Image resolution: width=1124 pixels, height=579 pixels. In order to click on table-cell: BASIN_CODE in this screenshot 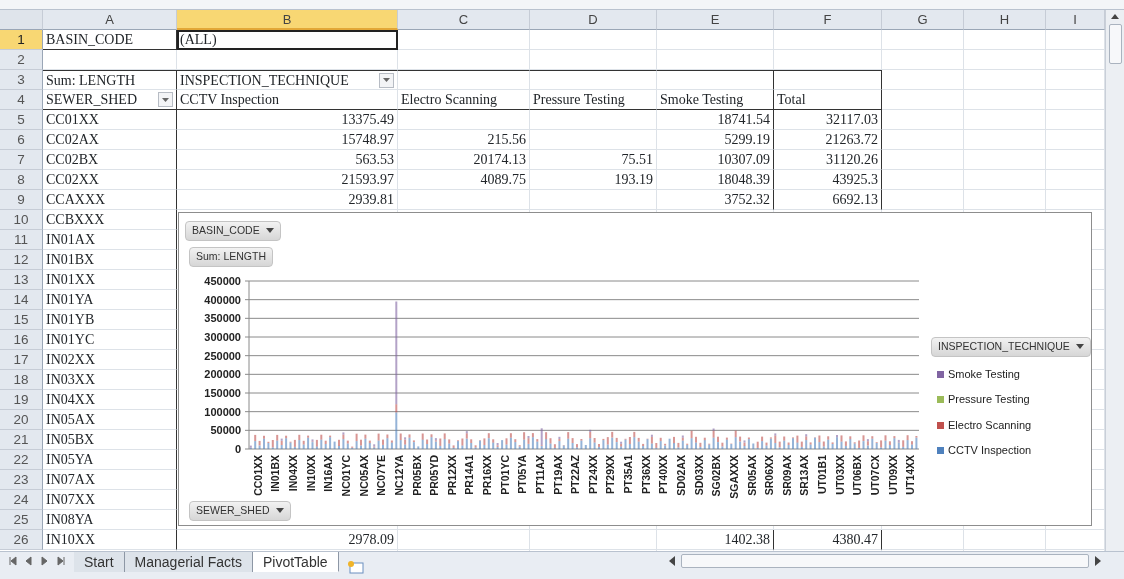, I will do `click(110, 40)`.